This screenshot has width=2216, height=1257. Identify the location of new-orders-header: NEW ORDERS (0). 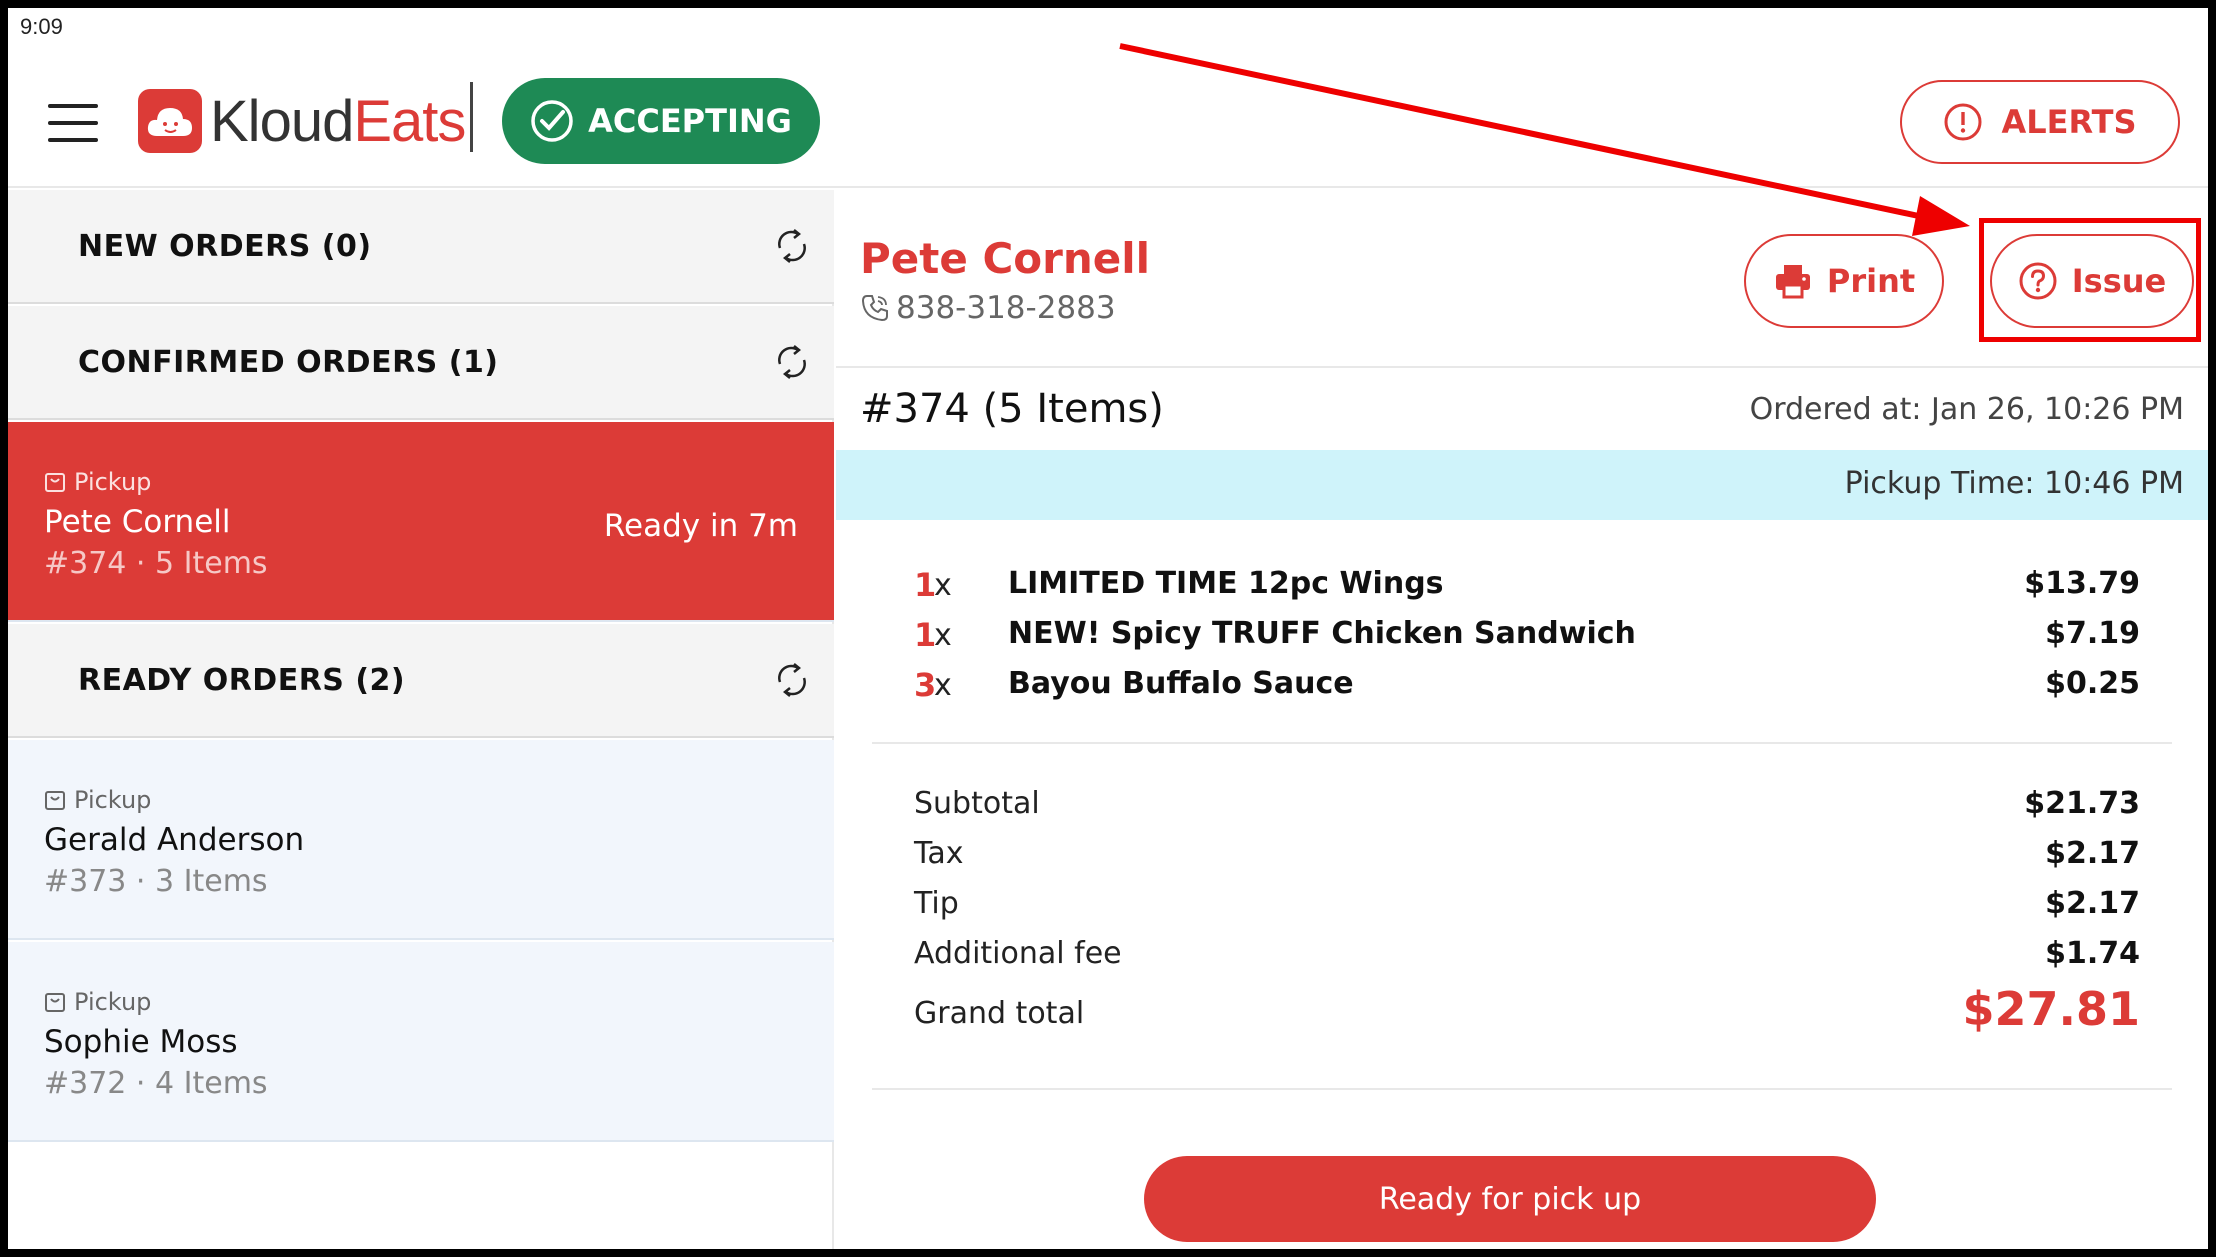
(421, 247).